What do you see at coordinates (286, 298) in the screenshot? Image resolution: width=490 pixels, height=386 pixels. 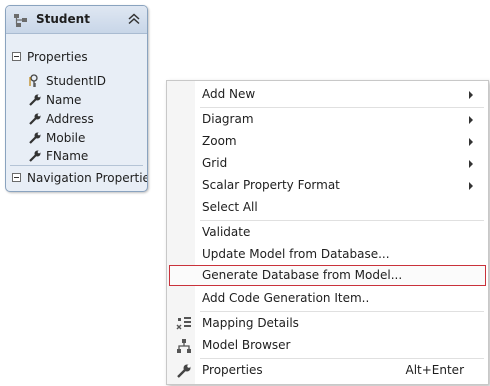 I see `menu-item-label: Add Code Generation Item..` at bounding box center [286, 298].